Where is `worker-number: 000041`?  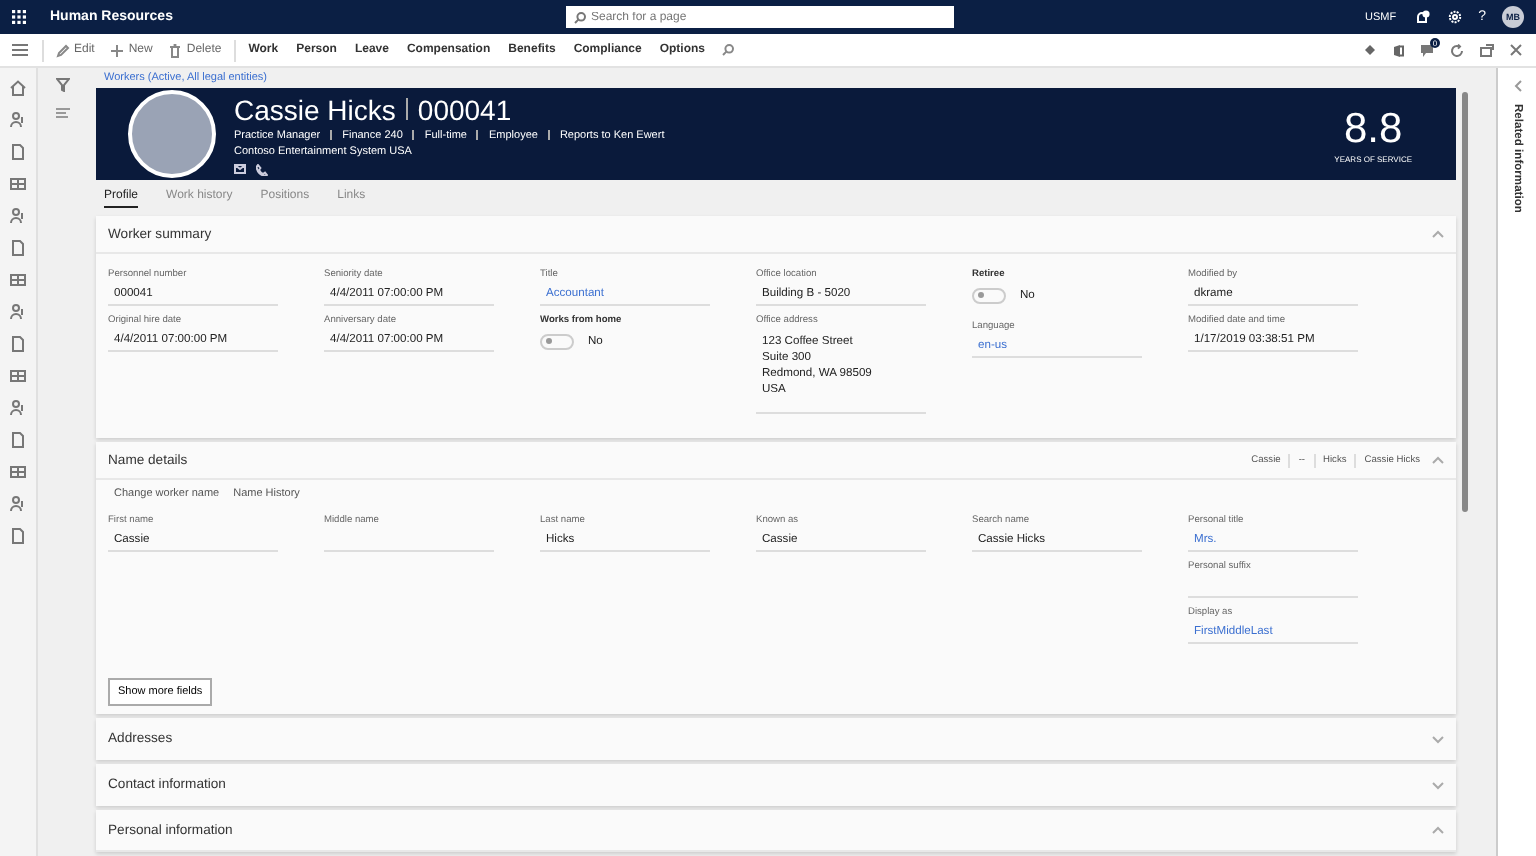 worker-number: 000041 is located at coordinates (464, 109).